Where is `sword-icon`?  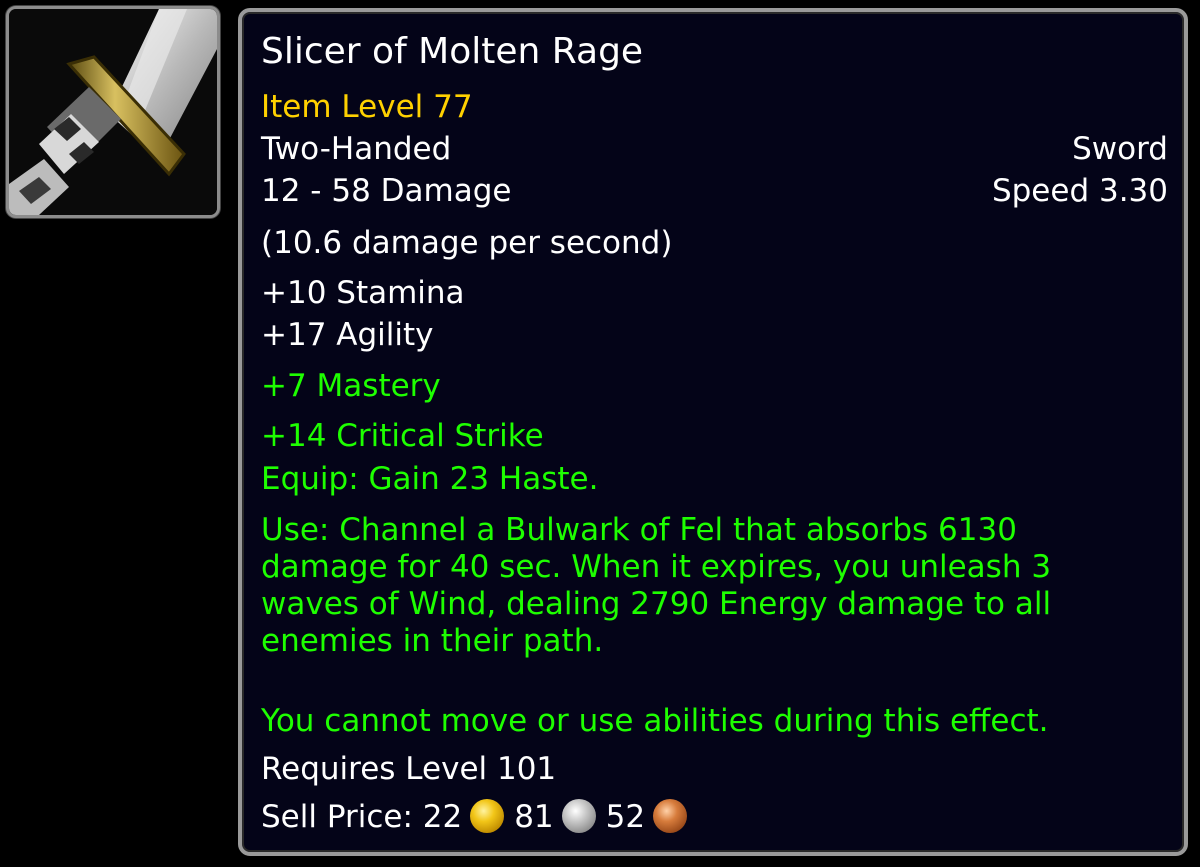 sword-icon is located at coordinates (113, 112).